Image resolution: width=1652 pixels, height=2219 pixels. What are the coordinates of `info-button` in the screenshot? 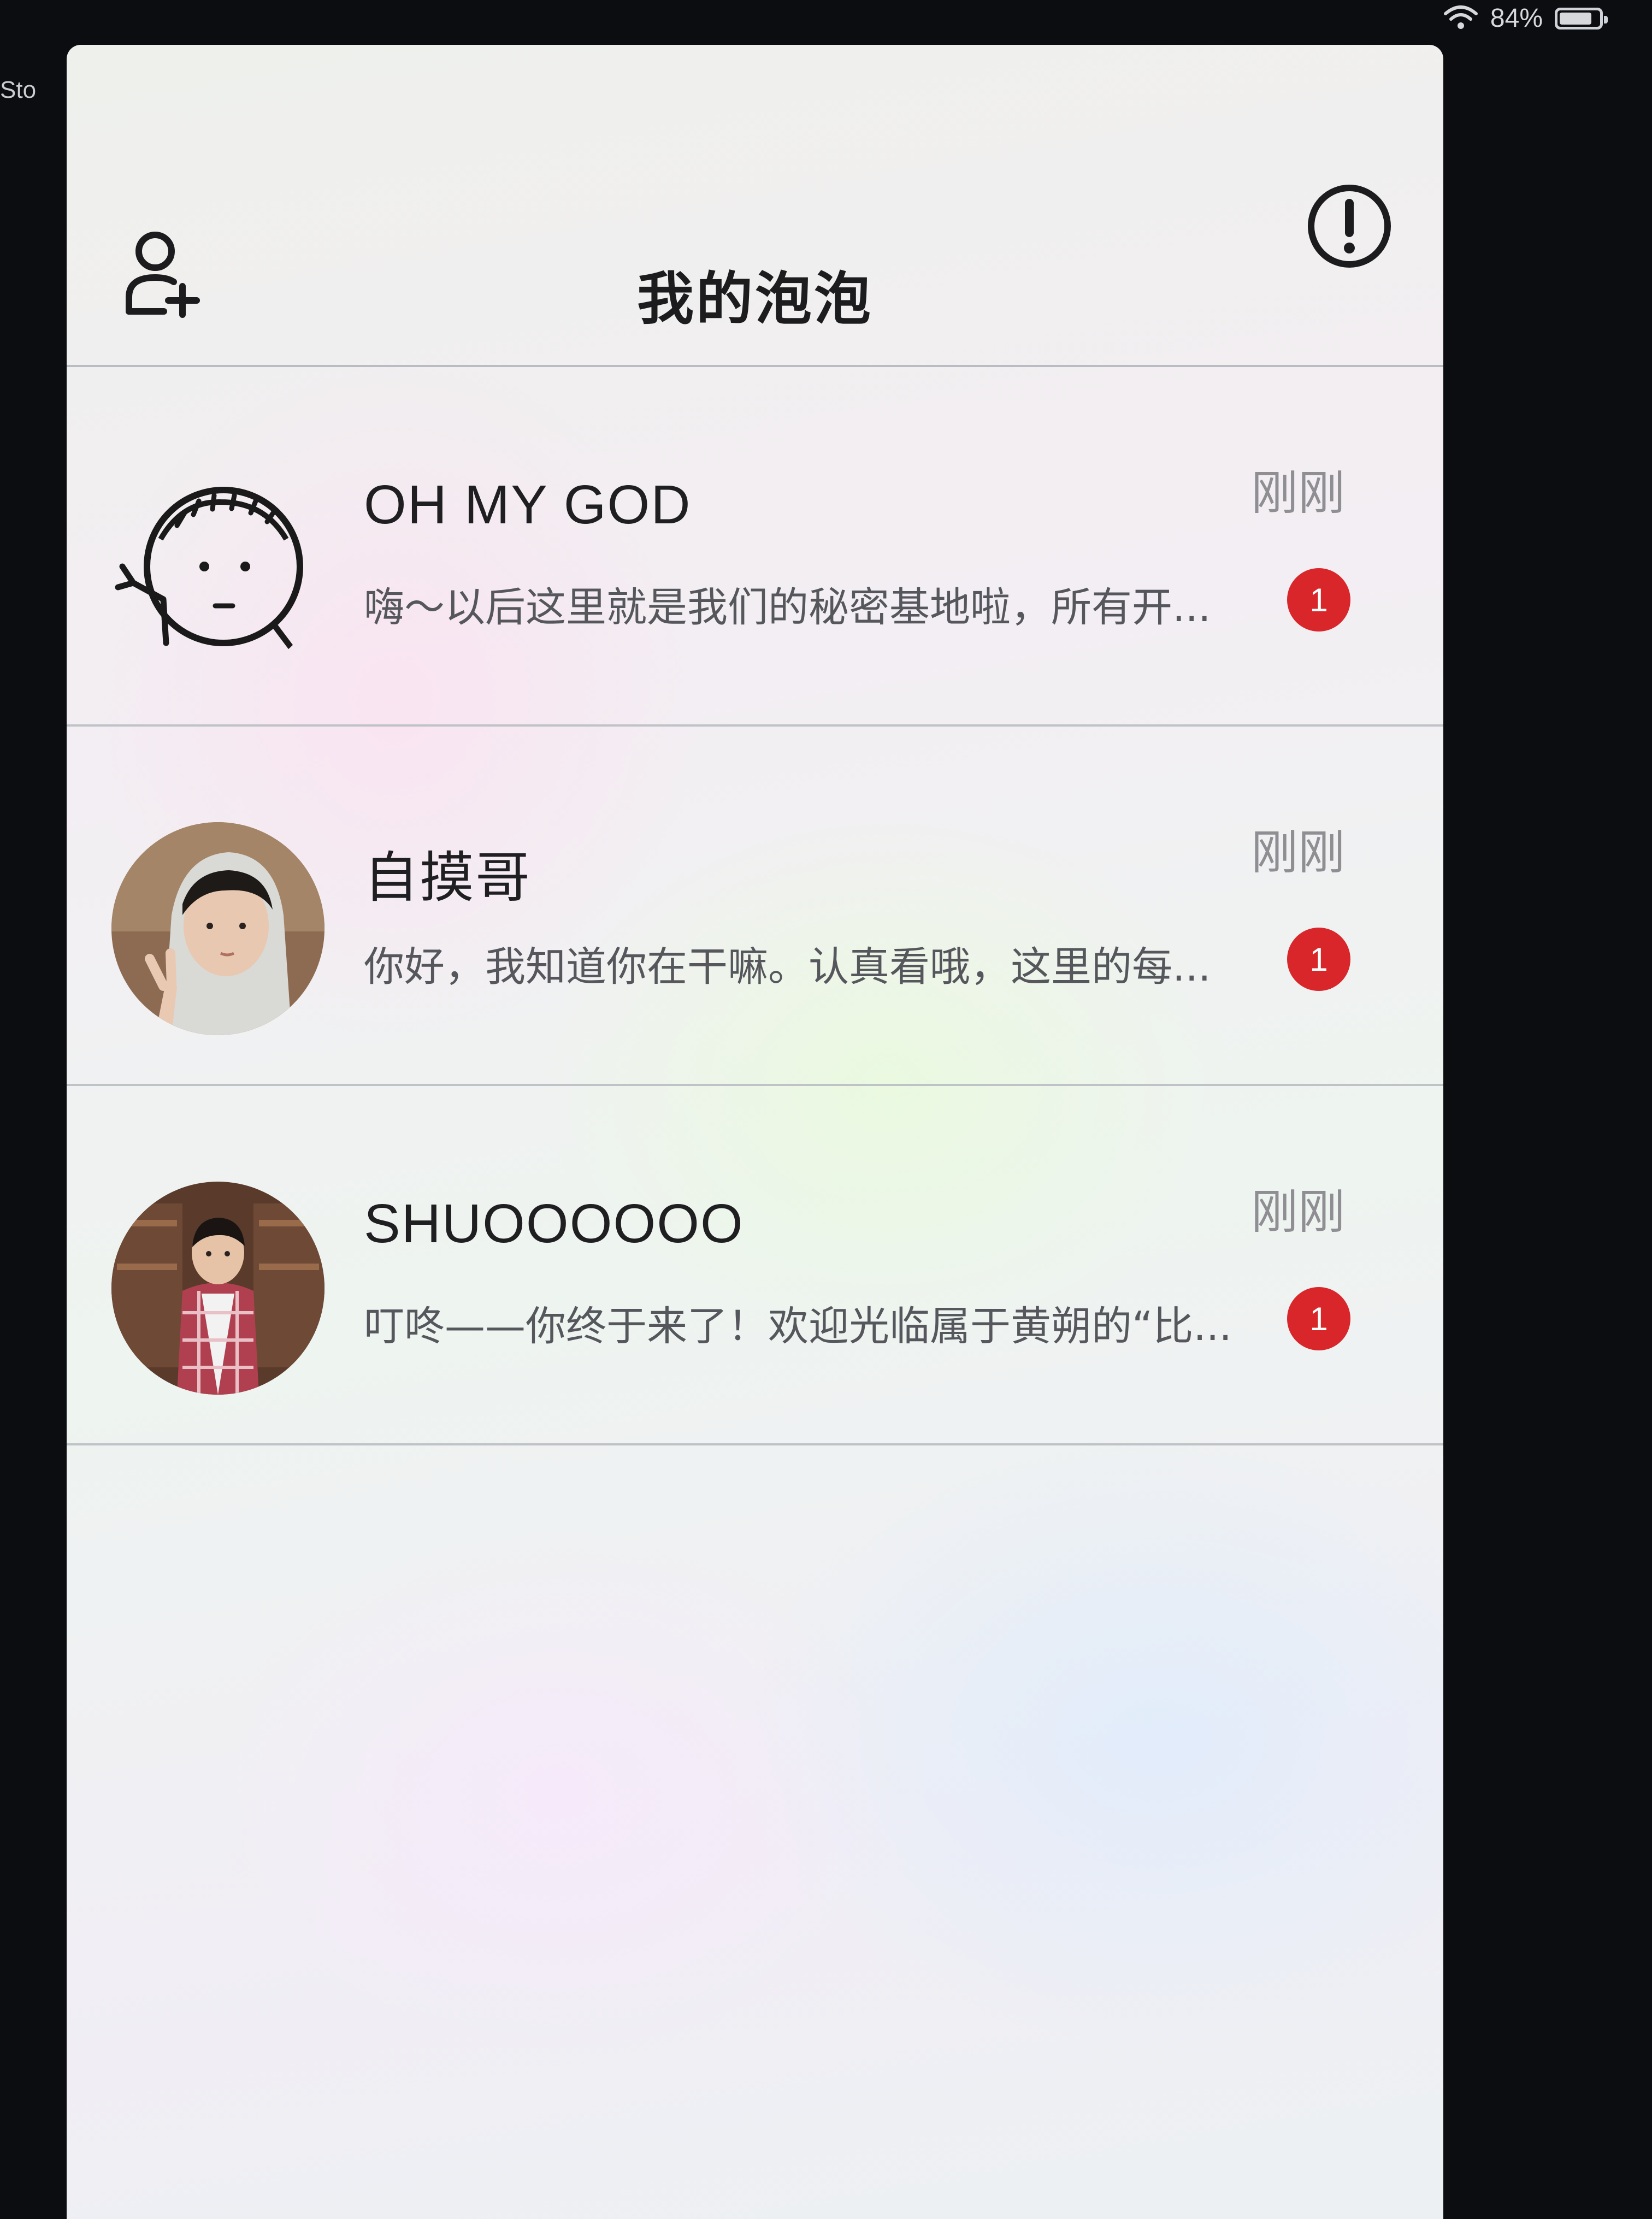 It's located at (1349, 226).